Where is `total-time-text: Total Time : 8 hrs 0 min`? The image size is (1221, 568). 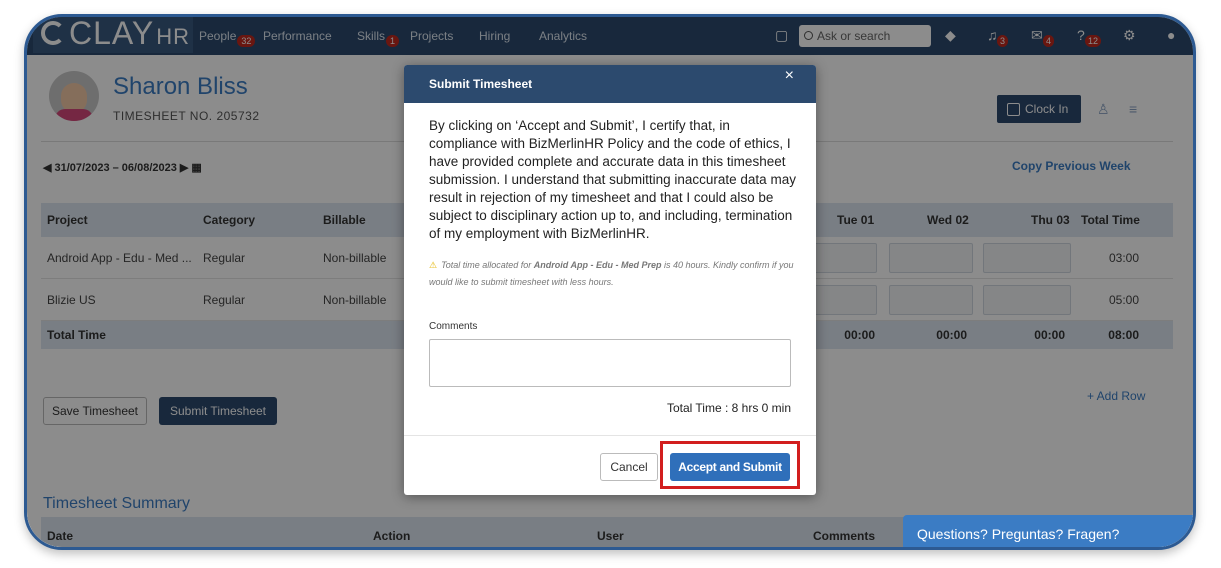
total-time-text: Total Time : 8 hrs 0 min is located at coordinates (728, 408).